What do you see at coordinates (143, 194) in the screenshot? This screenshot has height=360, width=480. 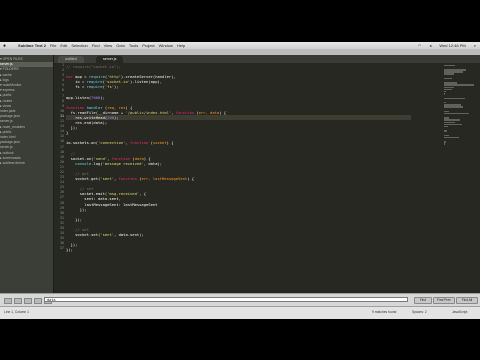 I see `code-token: , {` at bounding box center [143, 194].